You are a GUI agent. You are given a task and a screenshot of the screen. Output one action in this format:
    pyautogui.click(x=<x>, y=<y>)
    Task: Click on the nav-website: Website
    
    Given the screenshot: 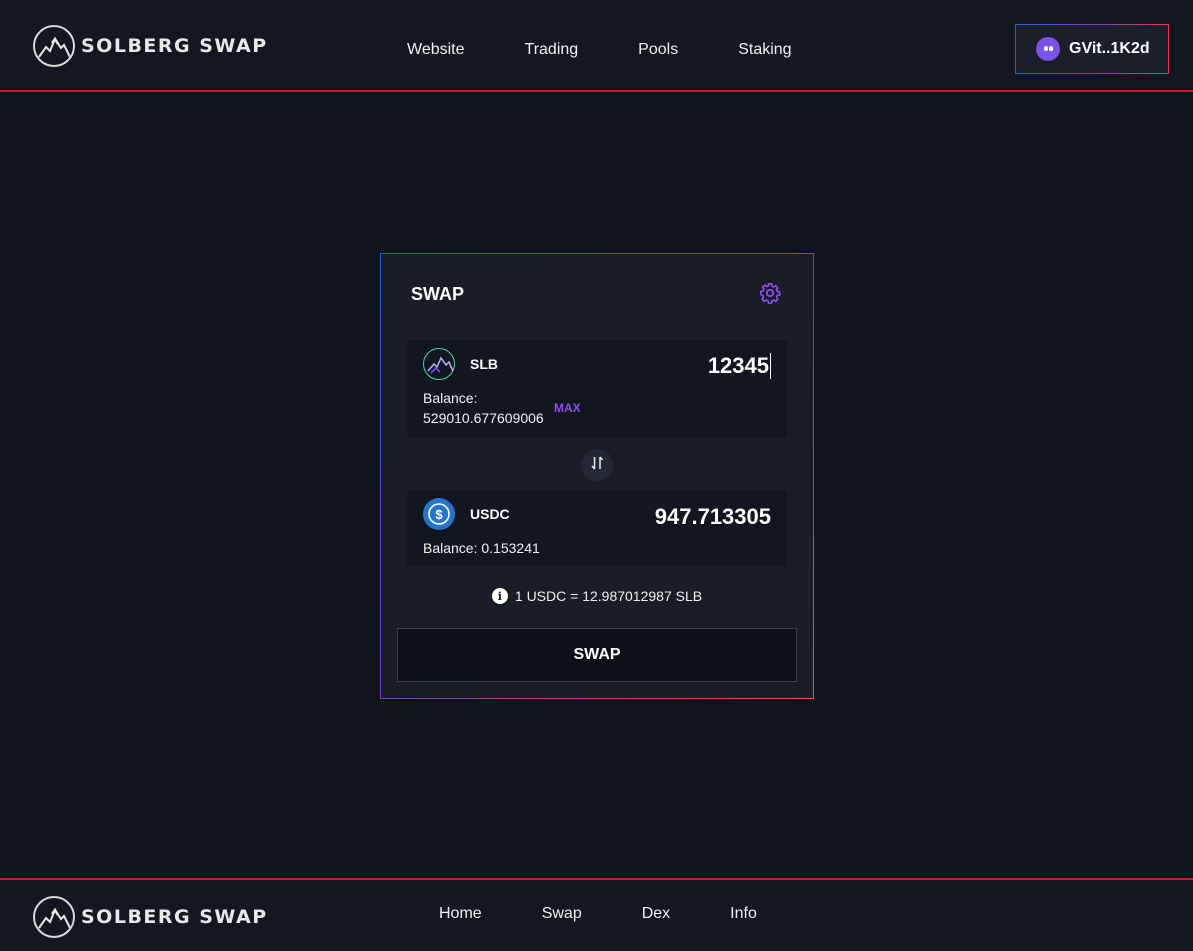 What is the action you would take?
    pyautogui.click(x=436, y=50)
    